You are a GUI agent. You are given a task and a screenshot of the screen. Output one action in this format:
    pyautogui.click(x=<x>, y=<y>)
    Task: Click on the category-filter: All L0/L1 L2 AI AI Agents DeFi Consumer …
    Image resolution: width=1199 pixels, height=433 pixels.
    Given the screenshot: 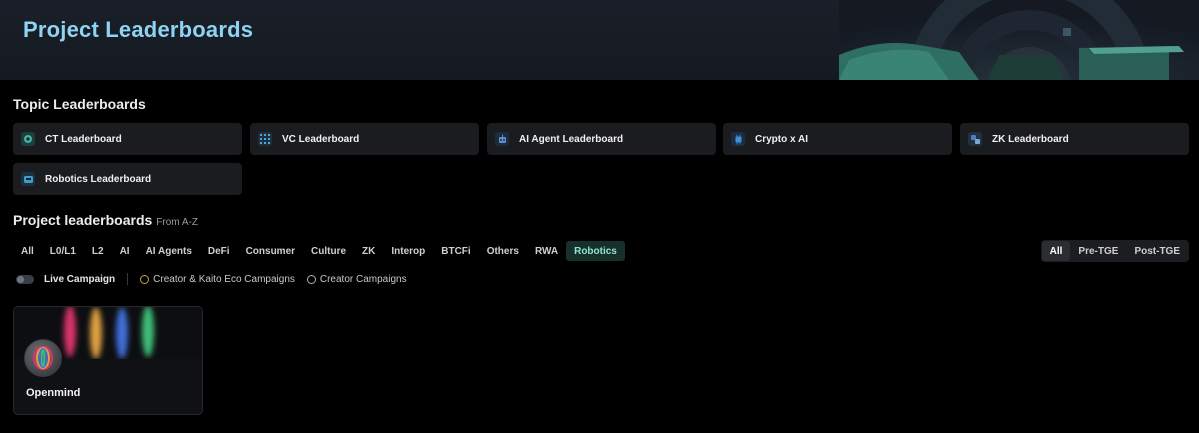 What is the action you would take?
    pyautogui.click(x=319, y=251)
    